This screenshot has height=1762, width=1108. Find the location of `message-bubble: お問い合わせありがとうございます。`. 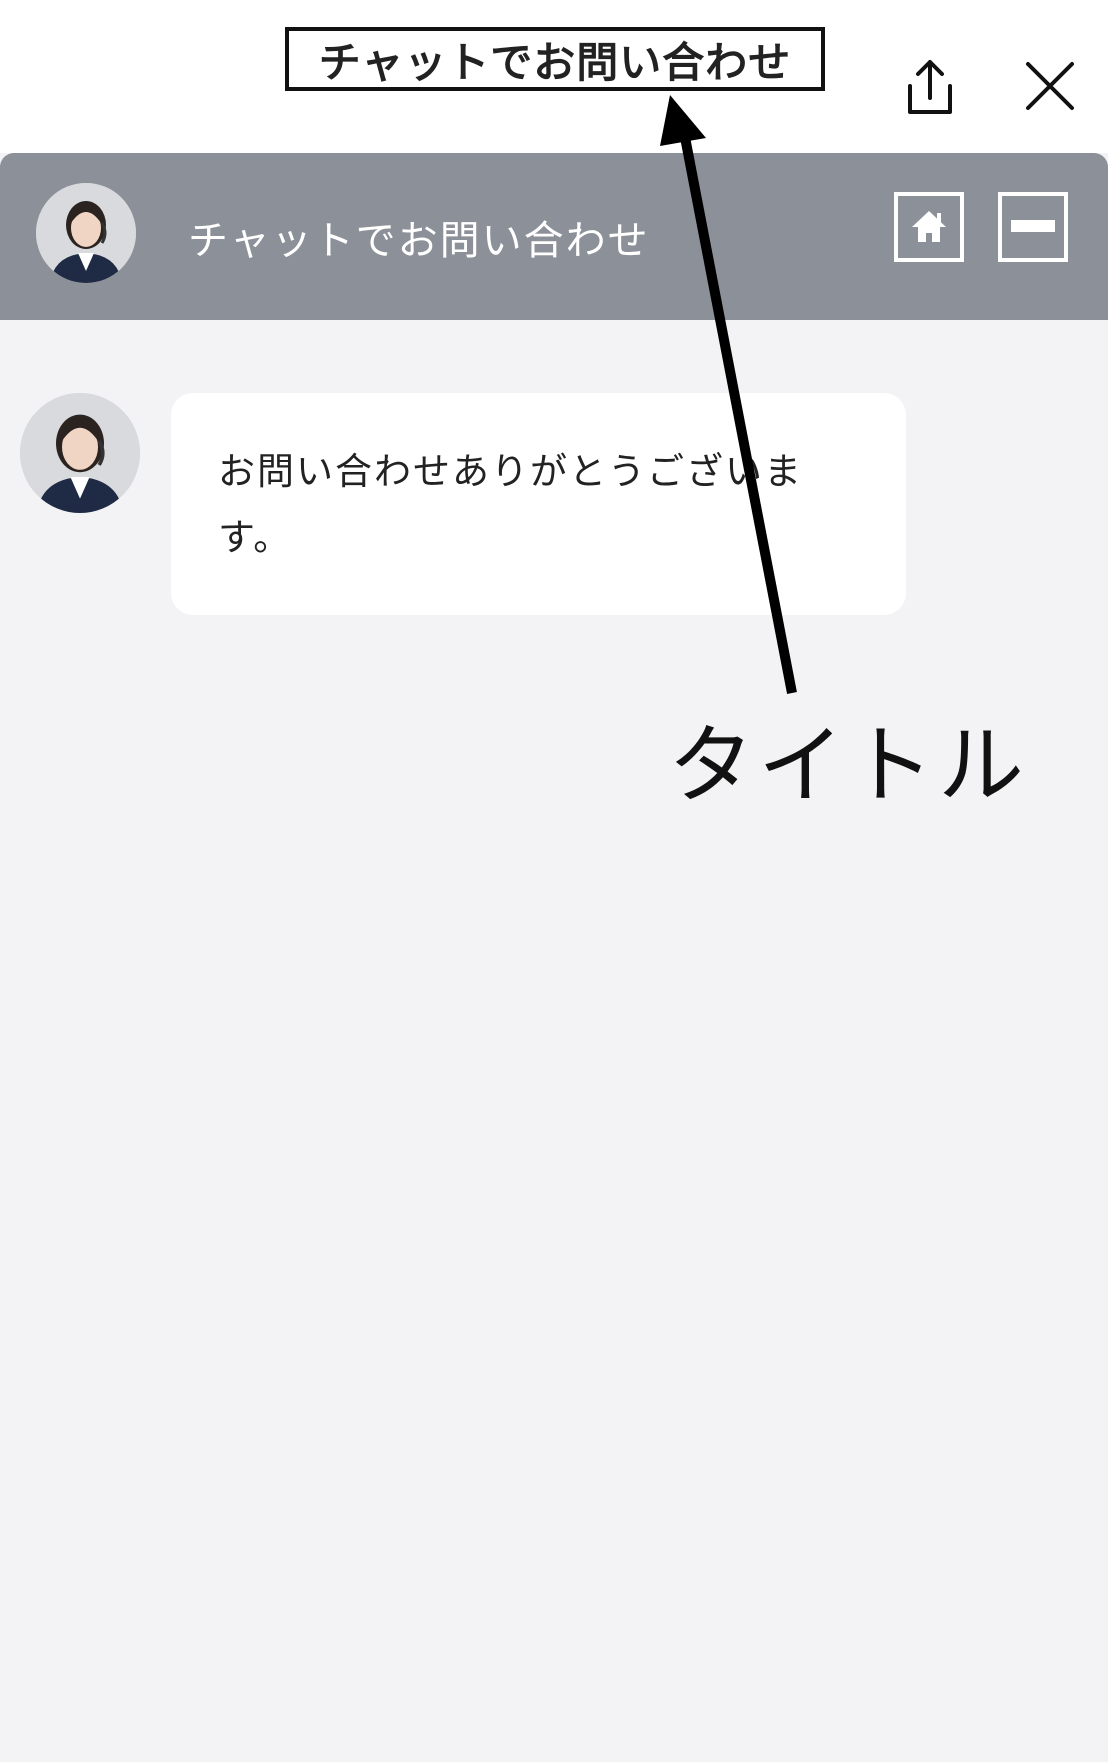

message-bubble: お問い合わせありがとうございます。 is located at coordinates (538, 504).